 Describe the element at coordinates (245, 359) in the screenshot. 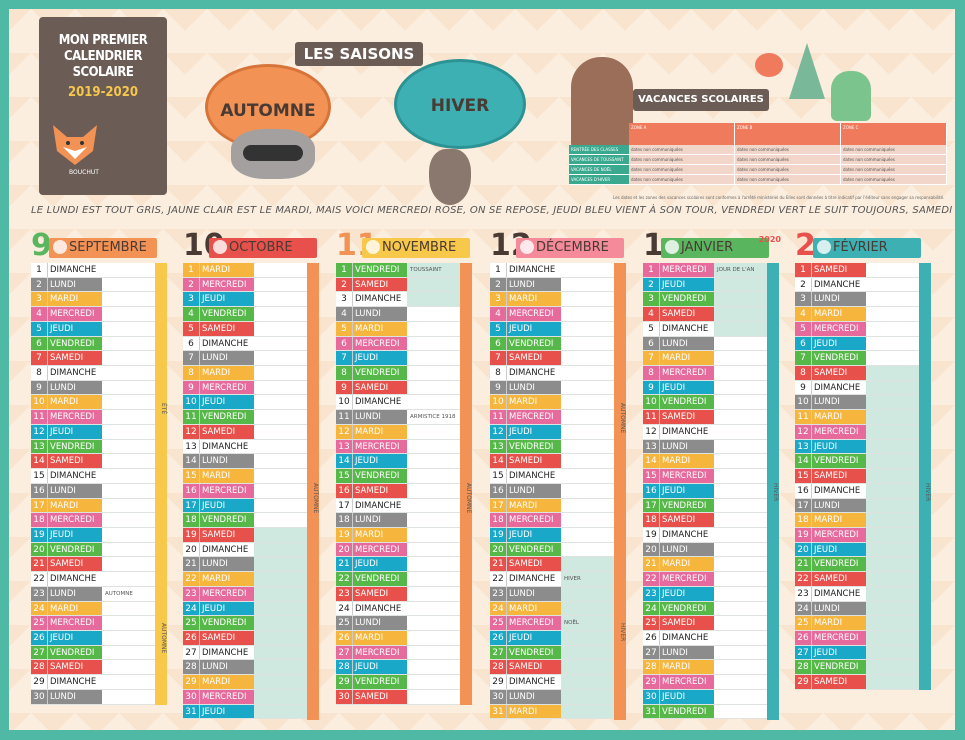

I see `day-row: 7 LUNDI` at that location.